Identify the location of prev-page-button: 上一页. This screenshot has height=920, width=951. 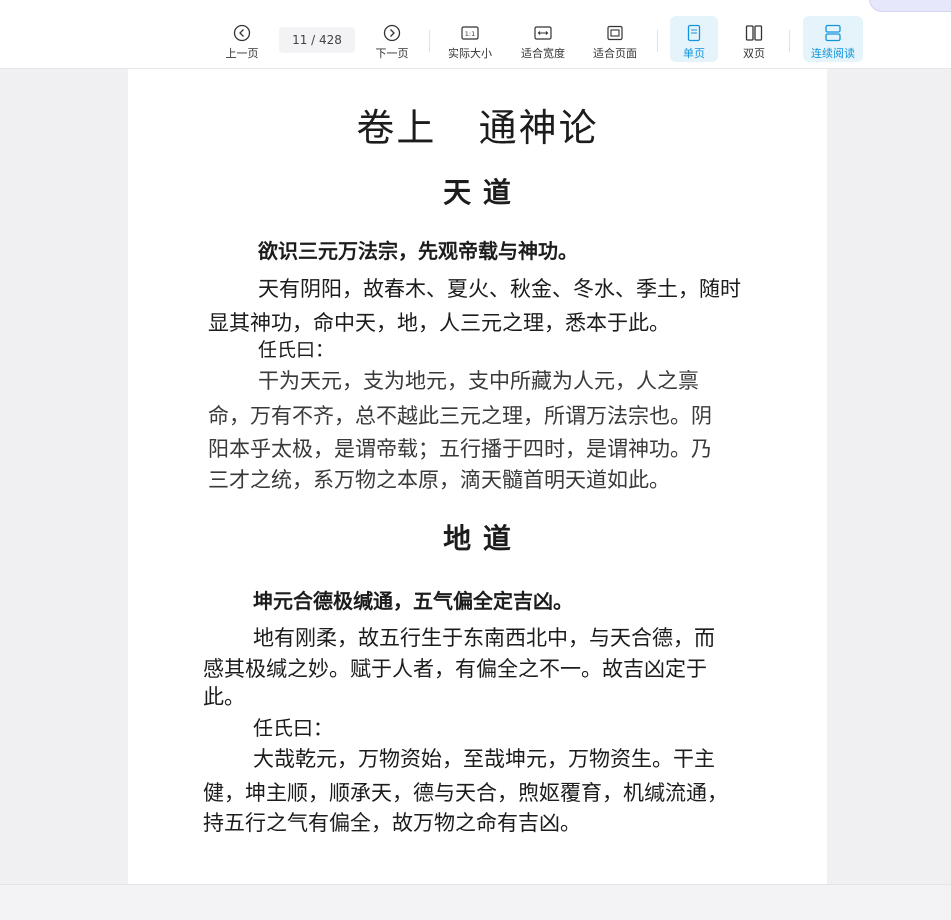
(242, 39).